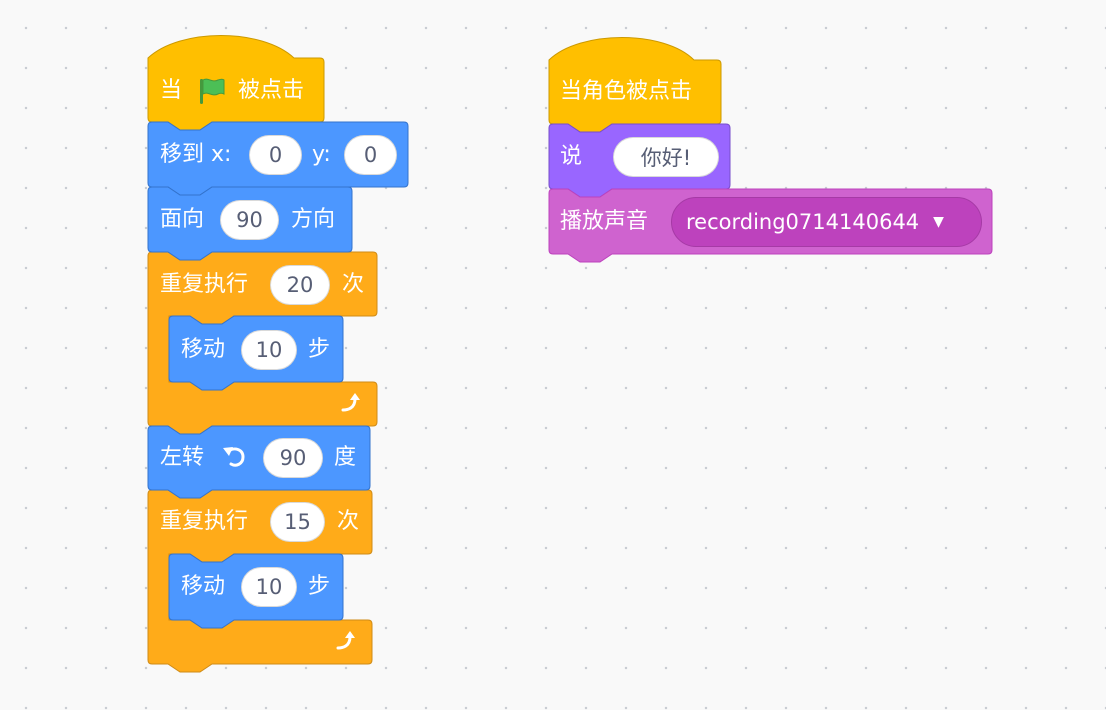 The width and height of the screenshot is (1106, 710). What do you see at coordinates (271, 90) in the screenshot?
I see `hat-label-clicked: 被点击` at bounding box center [271, 90].